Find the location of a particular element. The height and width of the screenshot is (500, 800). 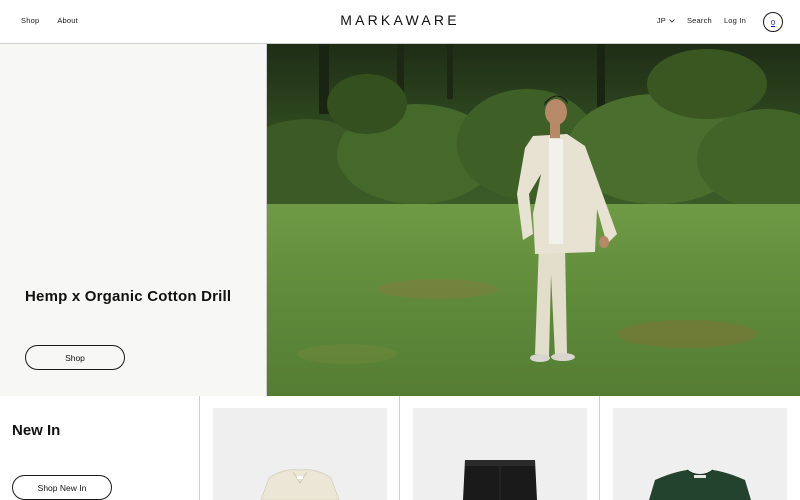

black-trousers-image is located at coordinates (500, 480).